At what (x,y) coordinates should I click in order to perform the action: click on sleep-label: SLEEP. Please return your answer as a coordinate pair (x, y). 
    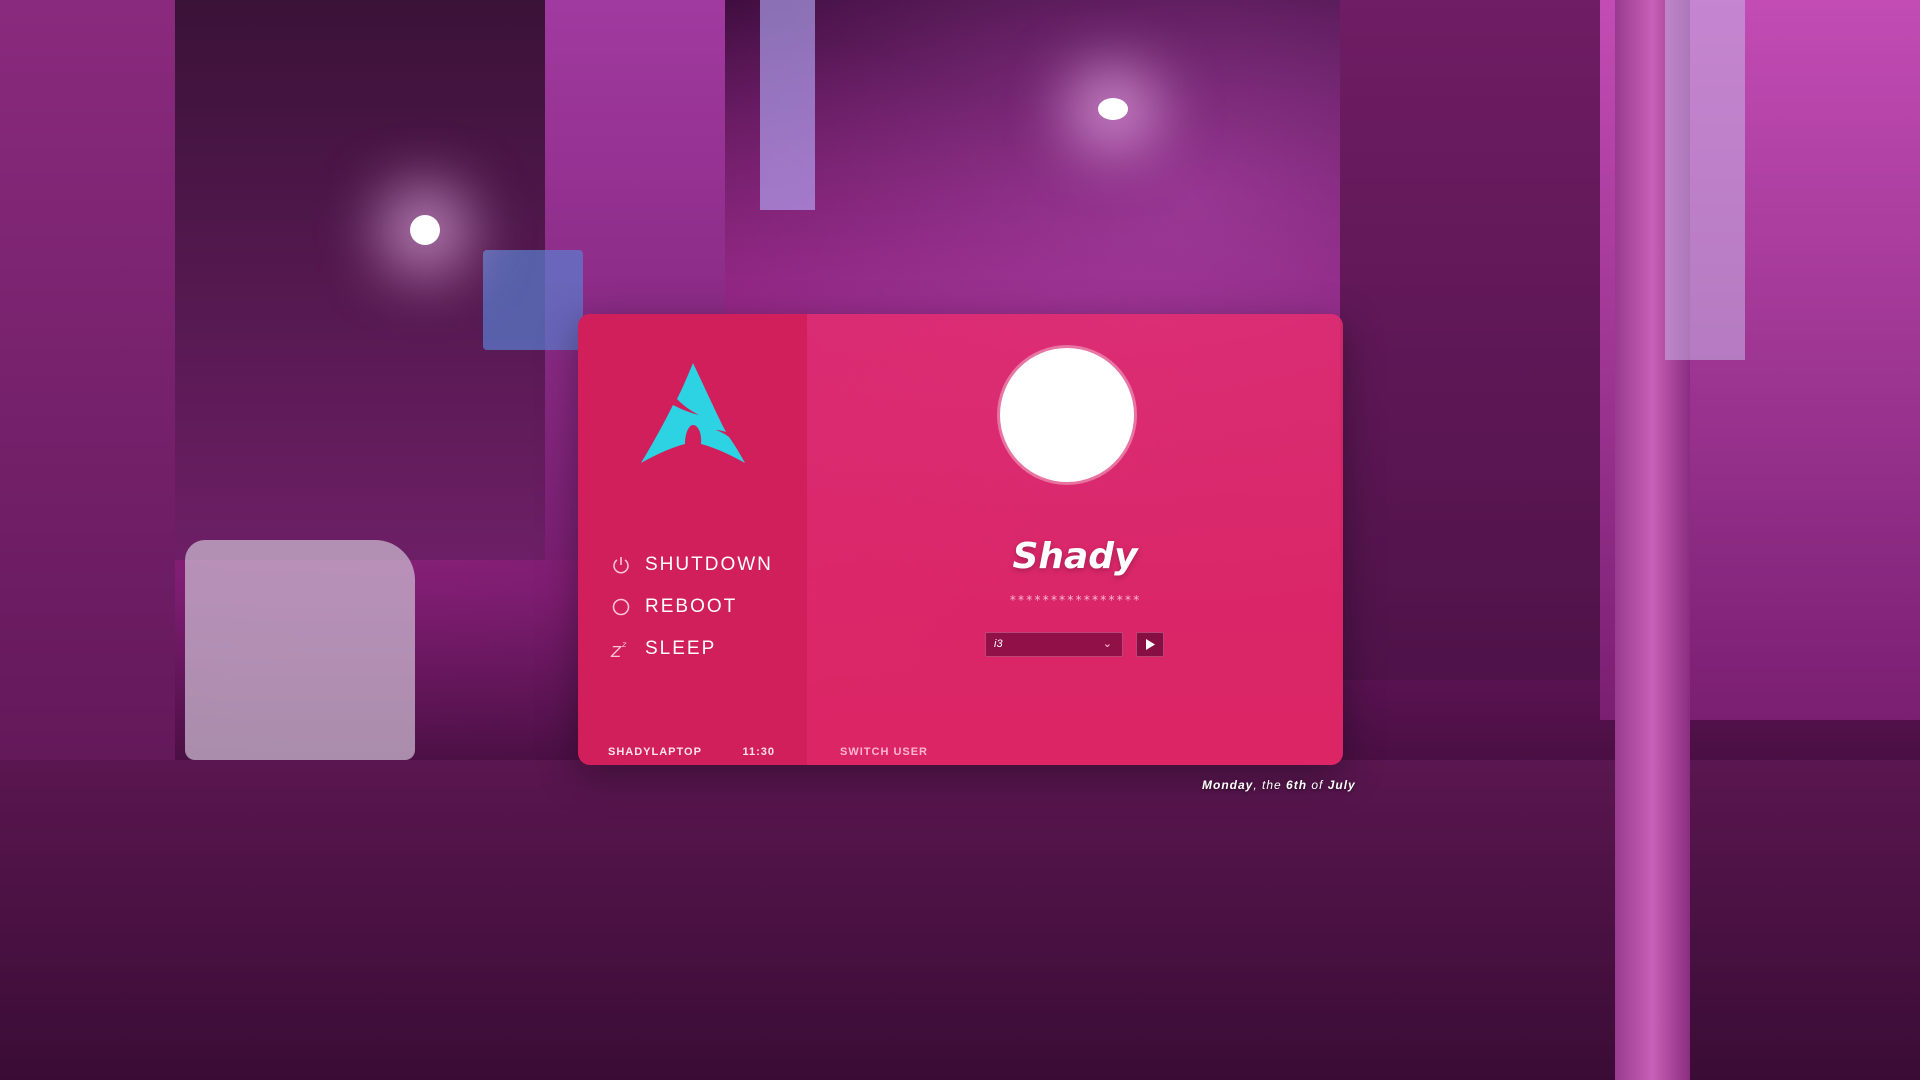
    Looking at the image, I should click on (681, 648).